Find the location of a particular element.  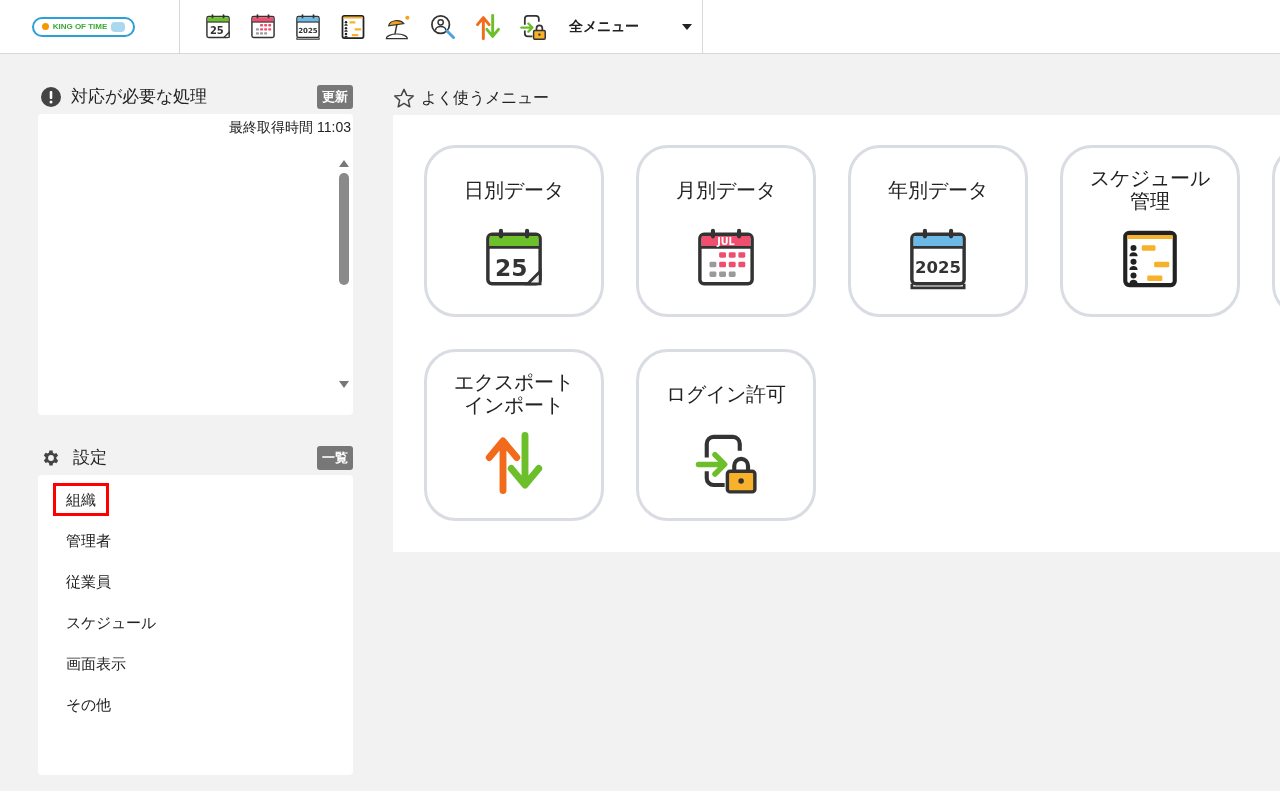

section-title: 対応が必要な処理 is located at coordinates (139, 97).